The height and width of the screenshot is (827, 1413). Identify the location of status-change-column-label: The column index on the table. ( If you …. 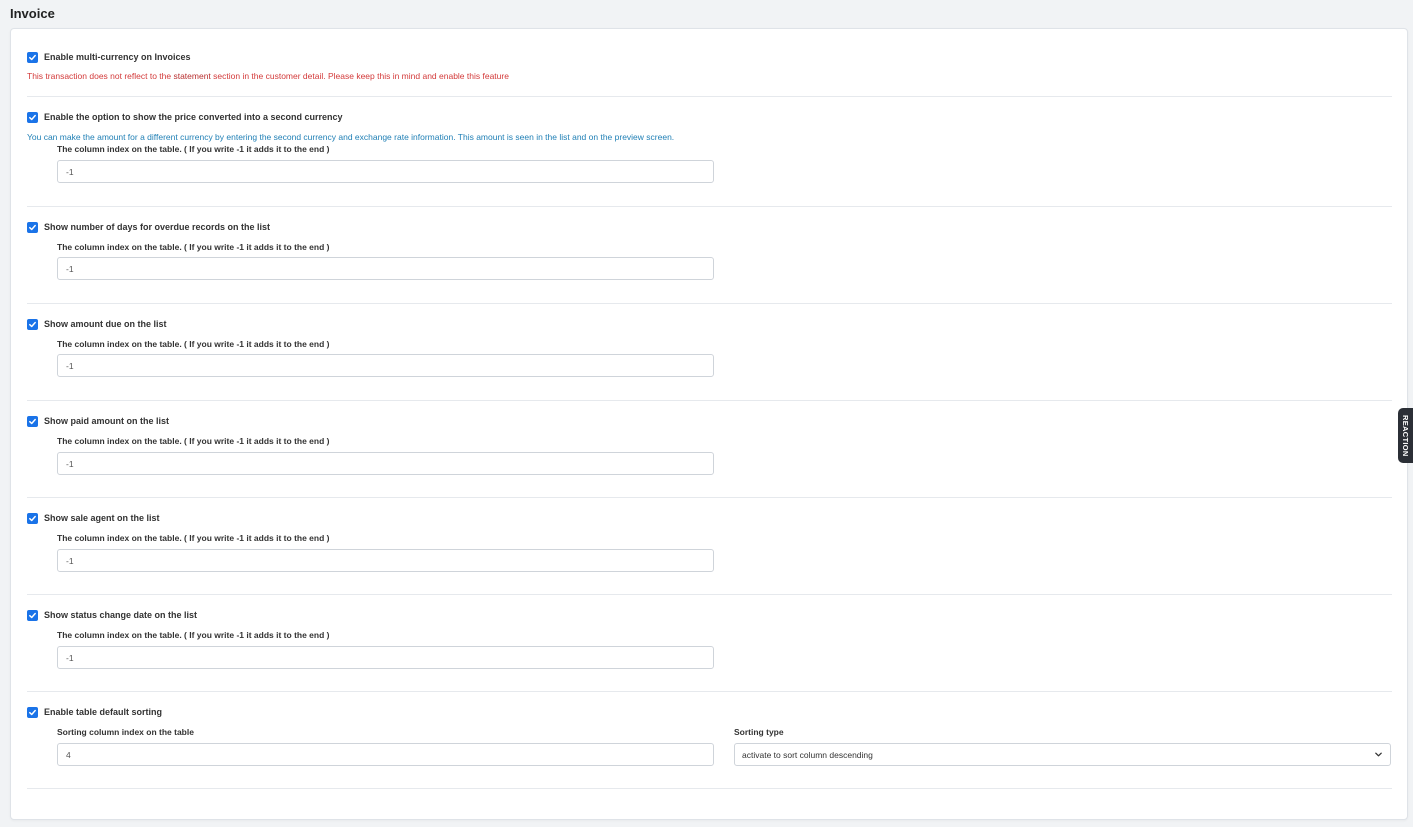
(193, 635).